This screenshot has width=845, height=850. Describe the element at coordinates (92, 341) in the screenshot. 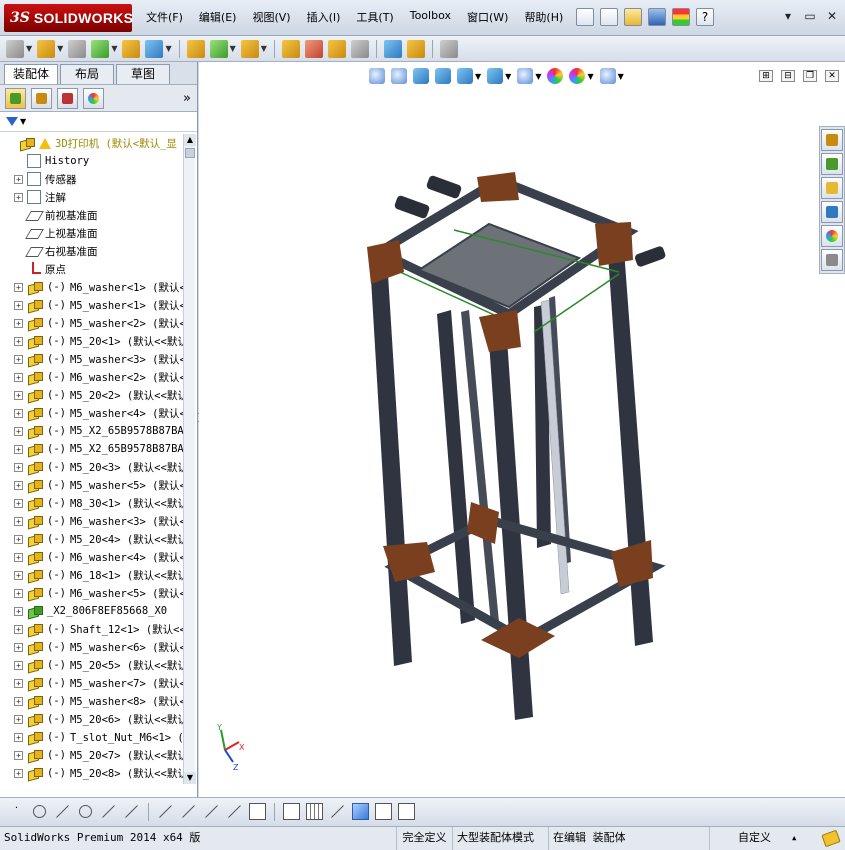

I see `tree-component-row: + (-) M5_20<1> (默认<<默认` at that location.